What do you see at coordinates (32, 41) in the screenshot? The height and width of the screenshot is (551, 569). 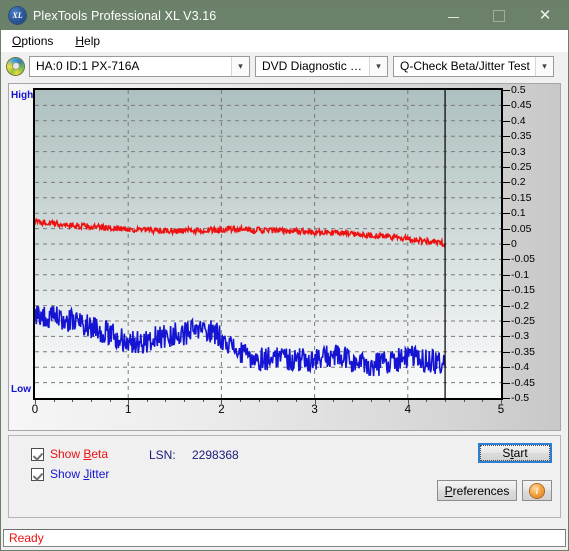 I see `menu-item-options: Options` at bounding box center [32, 41].